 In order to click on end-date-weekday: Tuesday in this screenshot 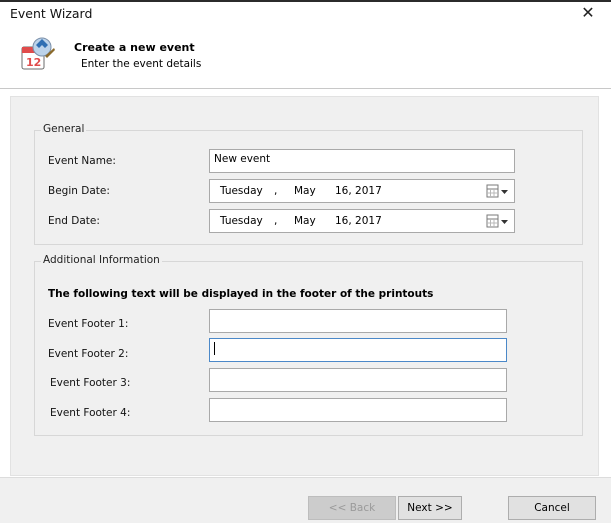, I will do `click(241, 221)`.